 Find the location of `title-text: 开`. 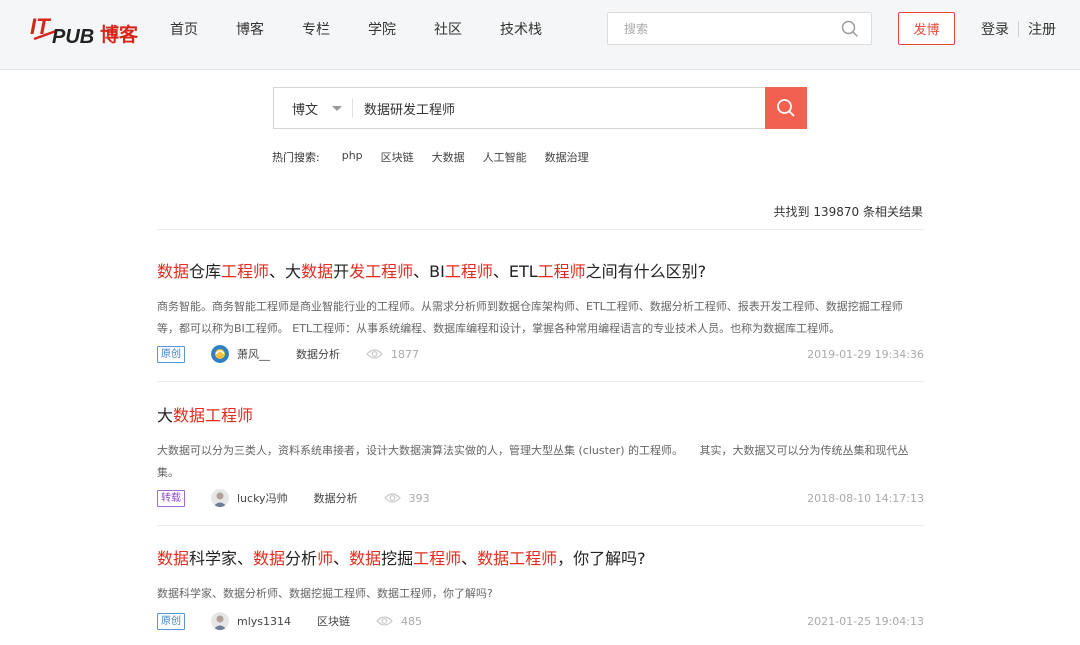

title-text: 开 is located at coordinates (341, 271).